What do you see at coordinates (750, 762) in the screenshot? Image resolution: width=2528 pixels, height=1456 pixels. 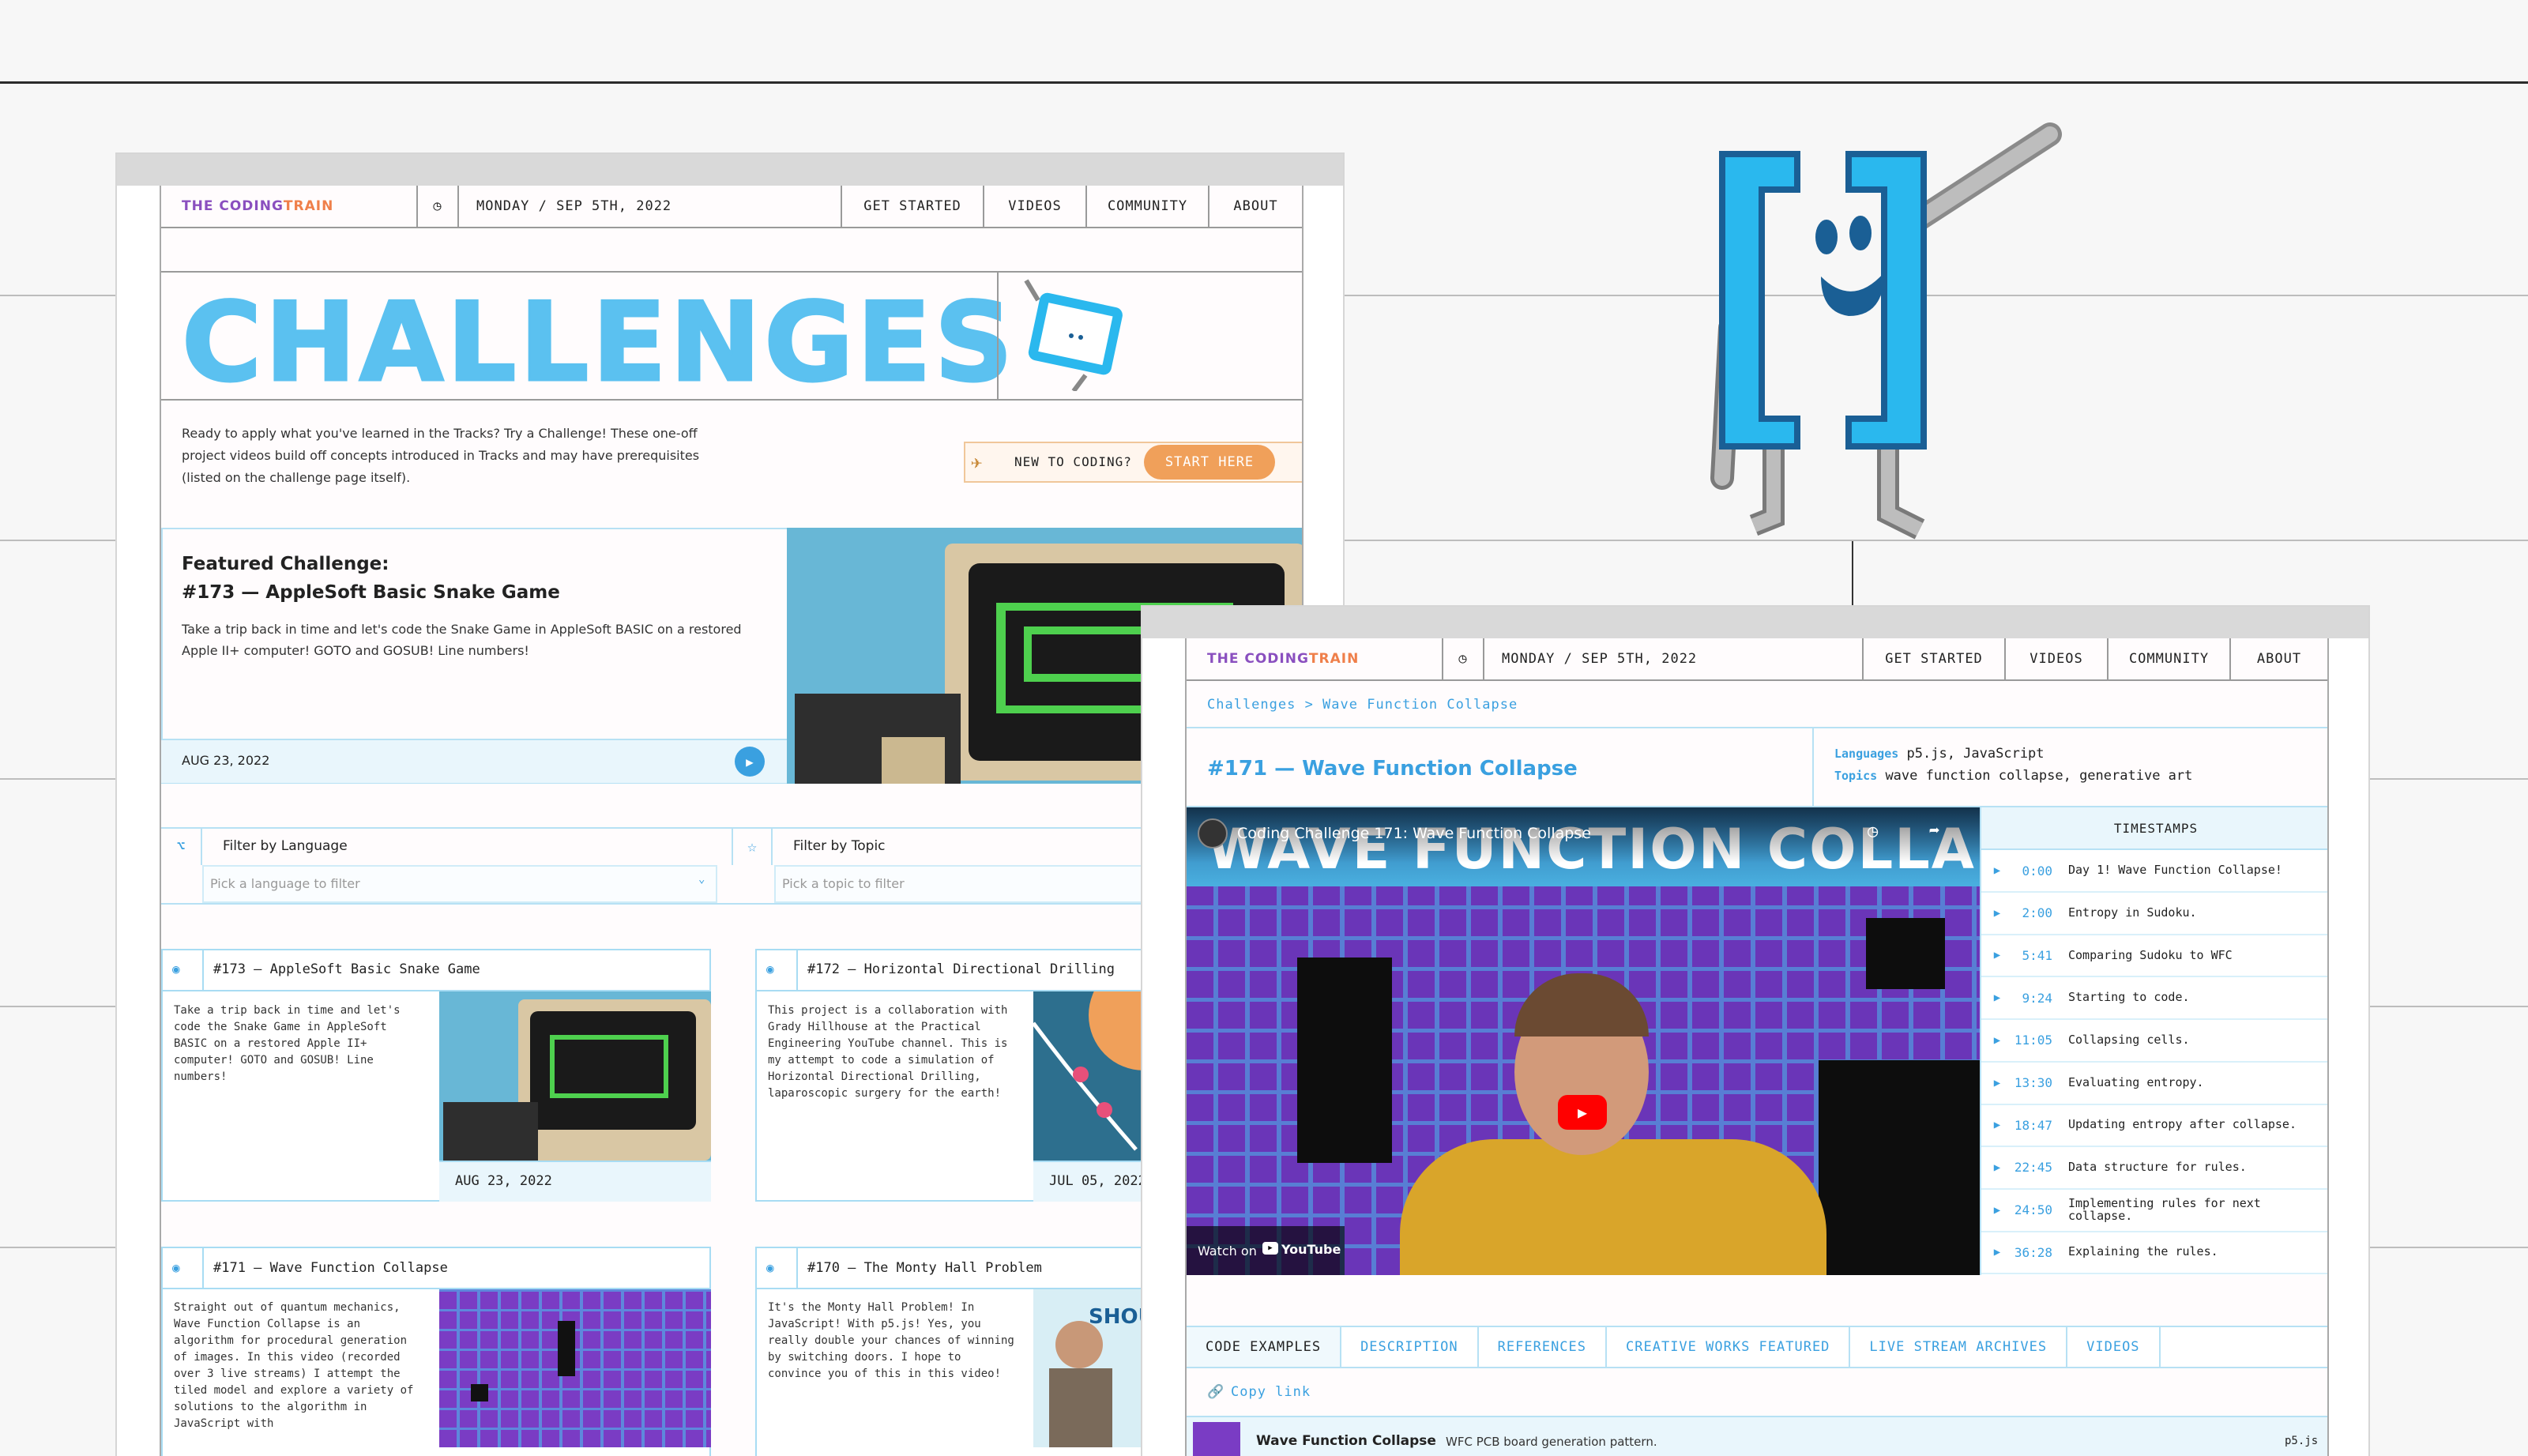 I see `play-button: ▶` at bounding box center [750, 762].